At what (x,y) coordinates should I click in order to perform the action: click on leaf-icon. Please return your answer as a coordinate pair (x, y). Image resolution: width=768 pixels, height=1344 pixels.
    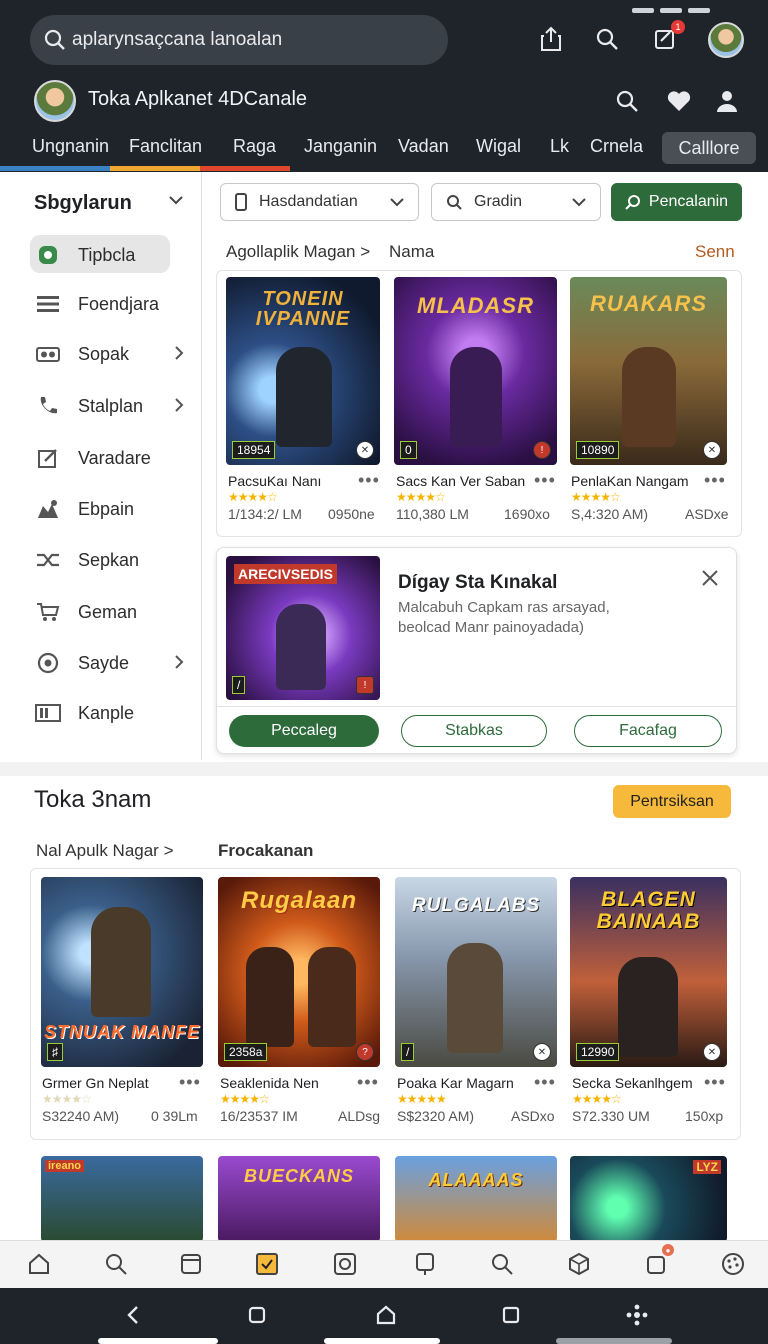
    Looking at the image, I should click on (48, 255).